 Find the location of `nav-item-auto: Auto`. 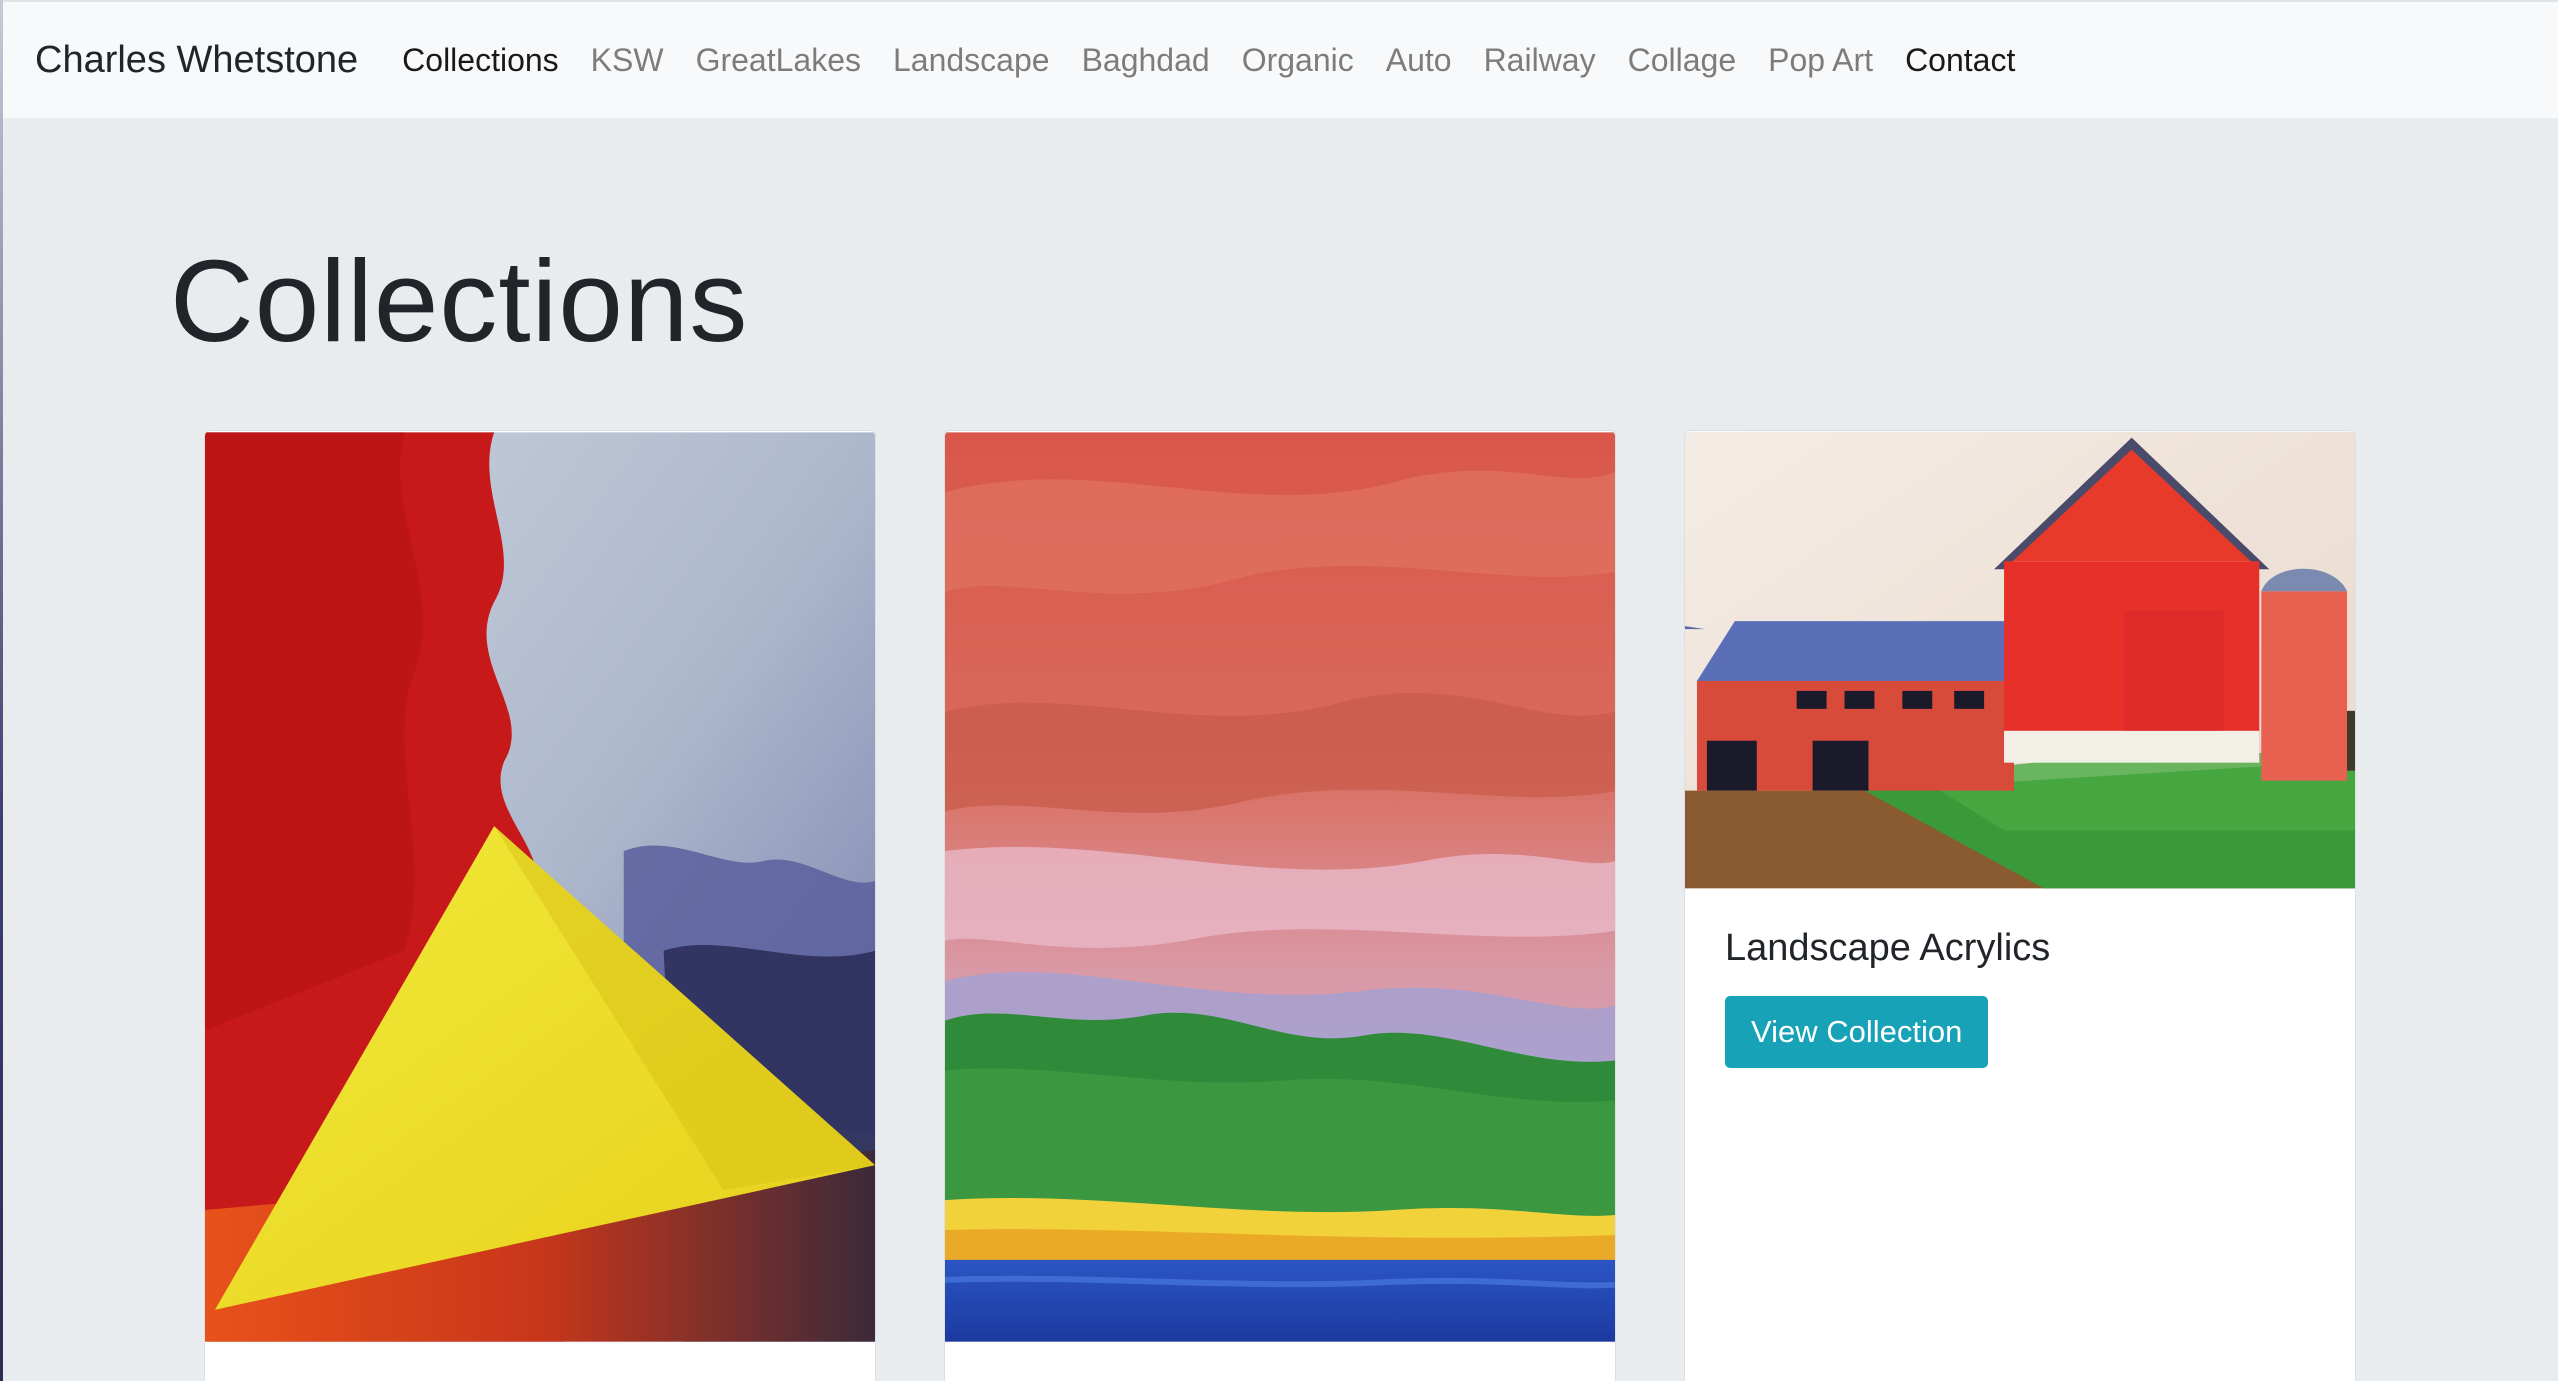

nav-item-auto: Auto is located at coordinates (1419, 60).